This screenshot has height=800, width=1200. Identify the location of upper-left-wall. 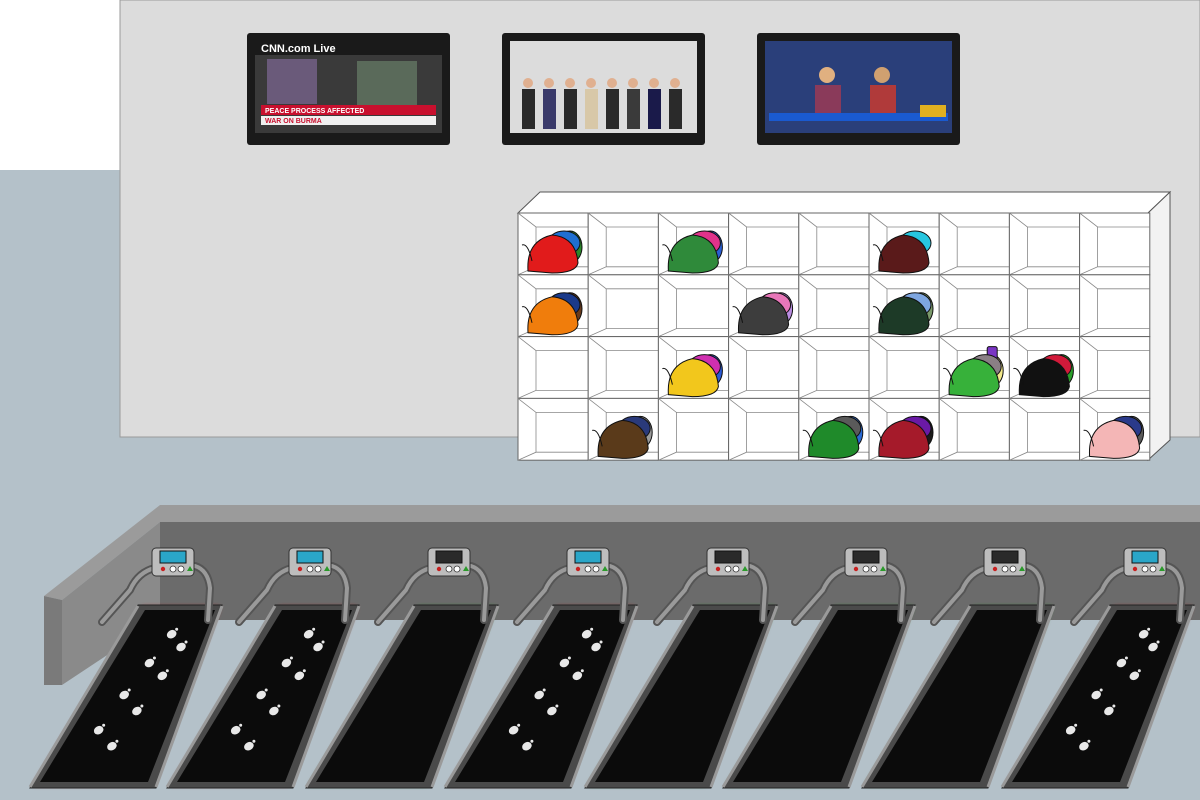
(60, 85).